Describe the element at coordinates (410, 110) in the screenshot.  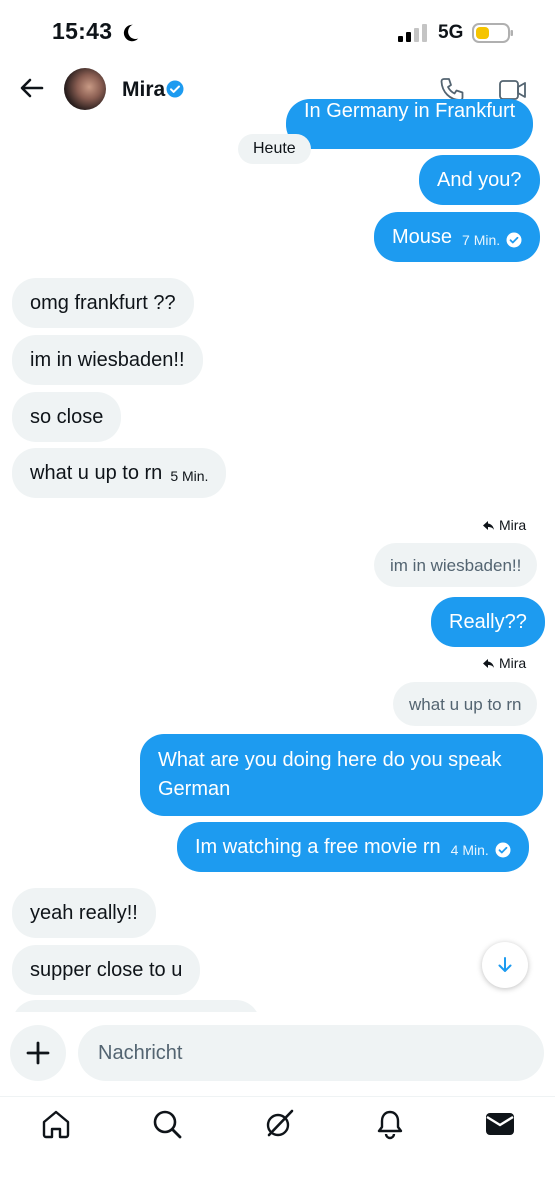
I see `message-text: In Germany in Frankfurt` at that location.